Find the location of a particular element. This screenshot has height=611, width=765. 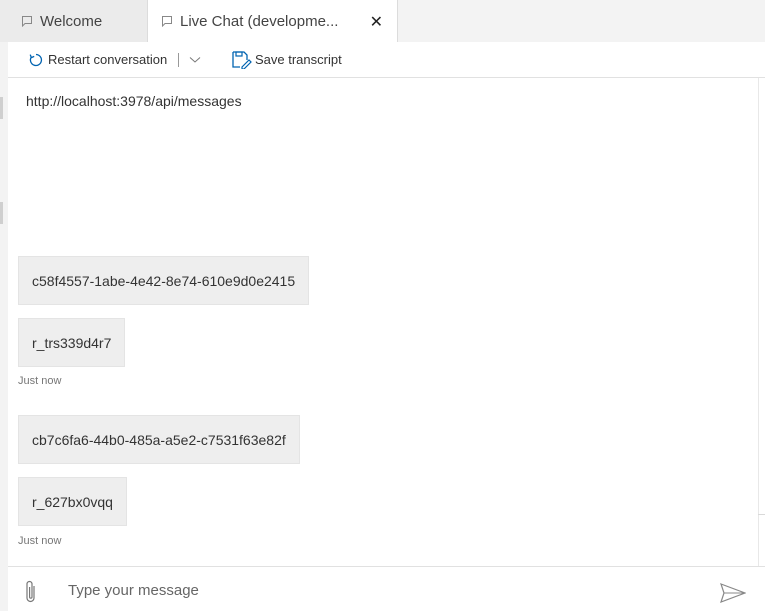

restart-conversation-button: Restart conversation is located at coordinates (97, 59).